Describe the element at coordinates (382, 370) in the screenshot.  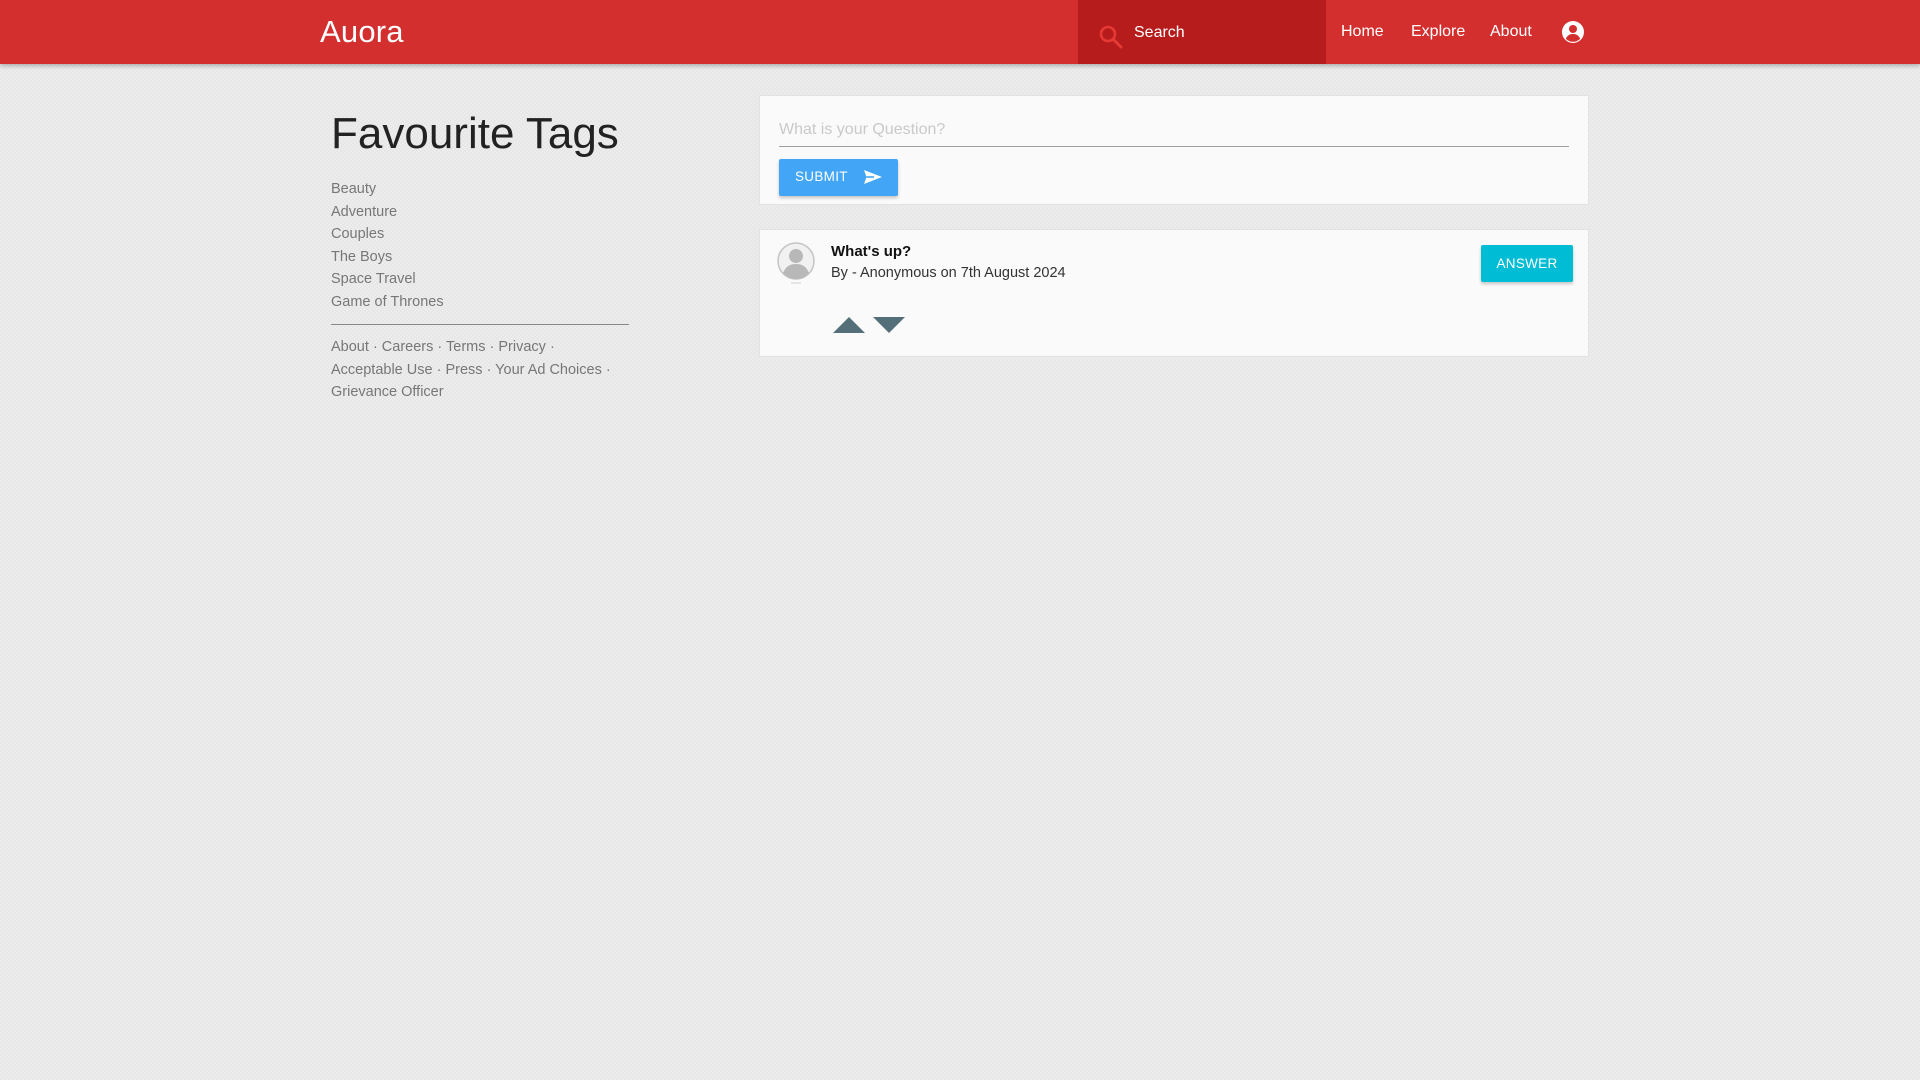
I see `footer-link-acceptable-use: Acceptable Use` at that location.